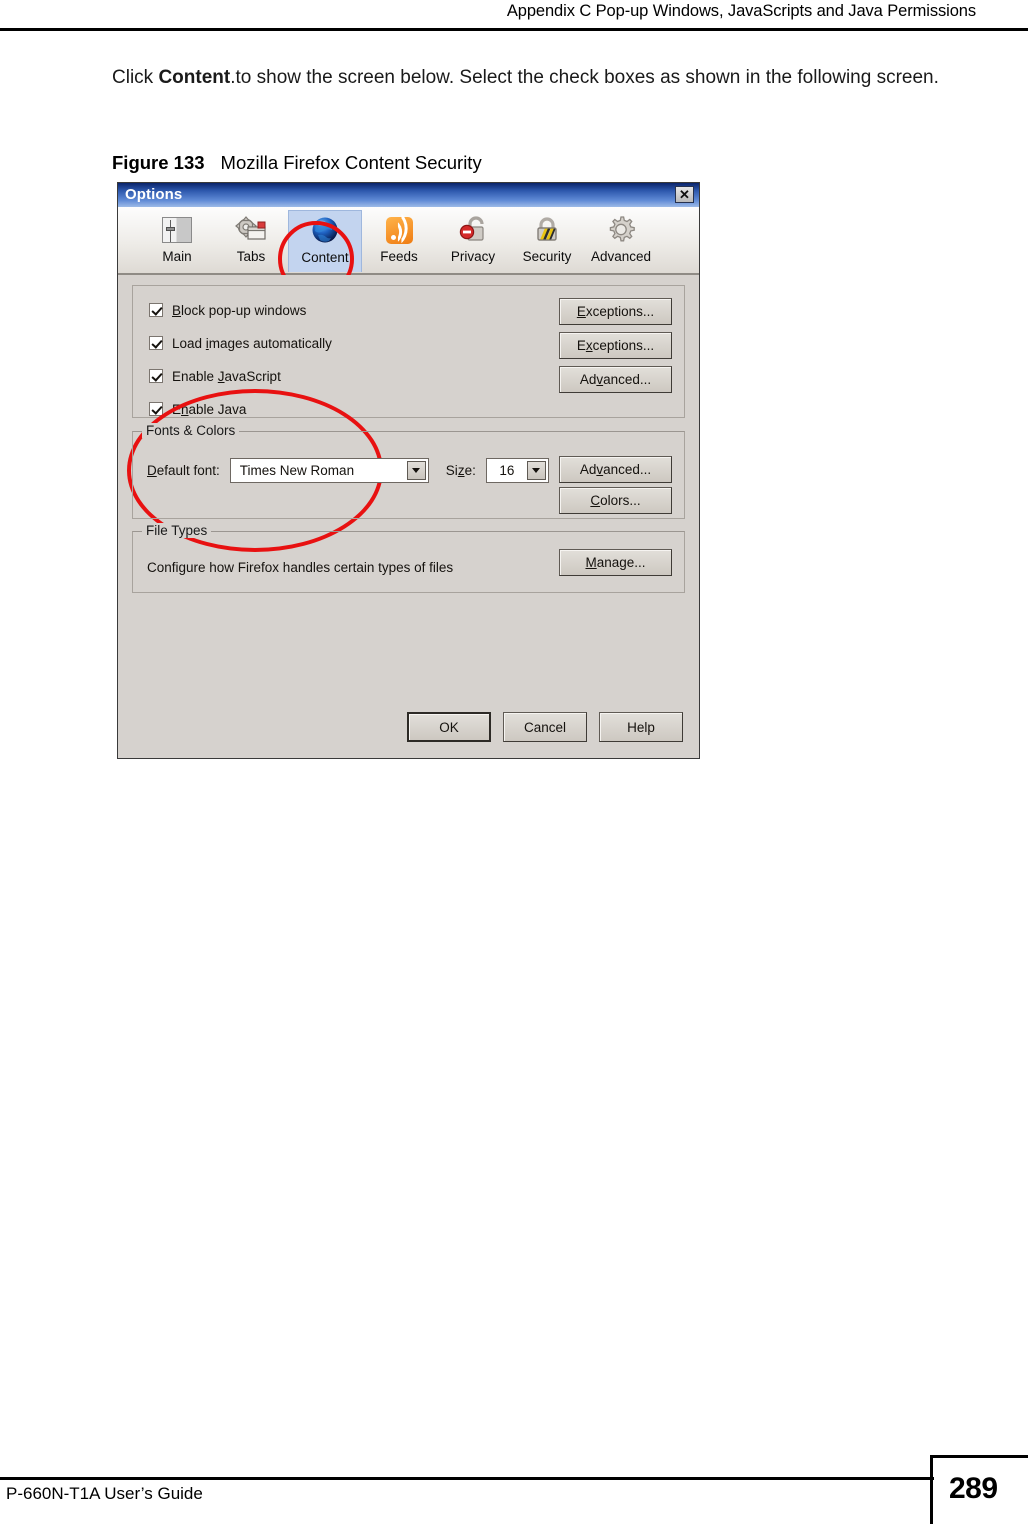 This screenshot has width=1028, height=1524. I want to click on font-size-select: 16, so click(517, 470).